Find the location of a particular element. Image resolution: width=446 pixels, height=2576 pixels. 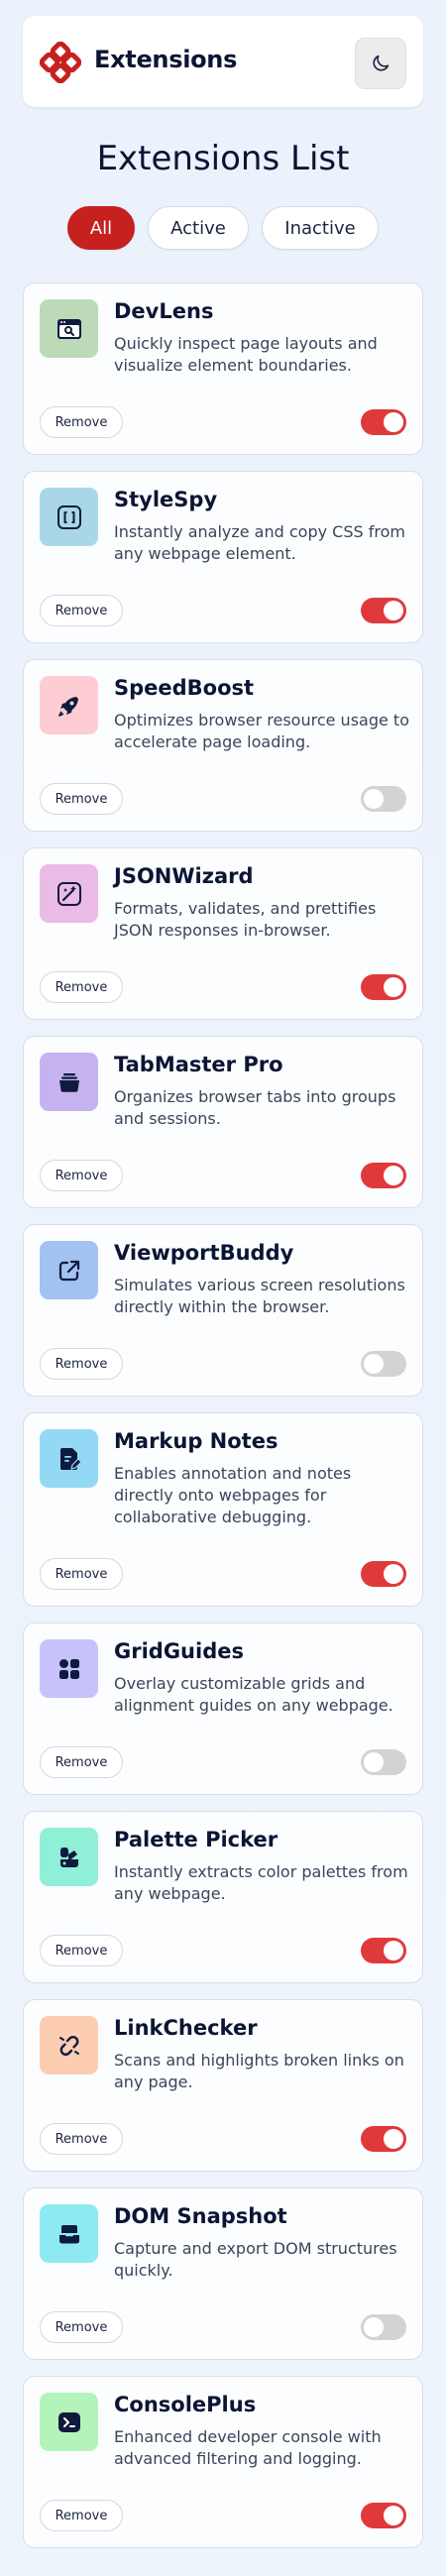

extension-name: DOM Snapshot is located at coordinates (201, 2216).